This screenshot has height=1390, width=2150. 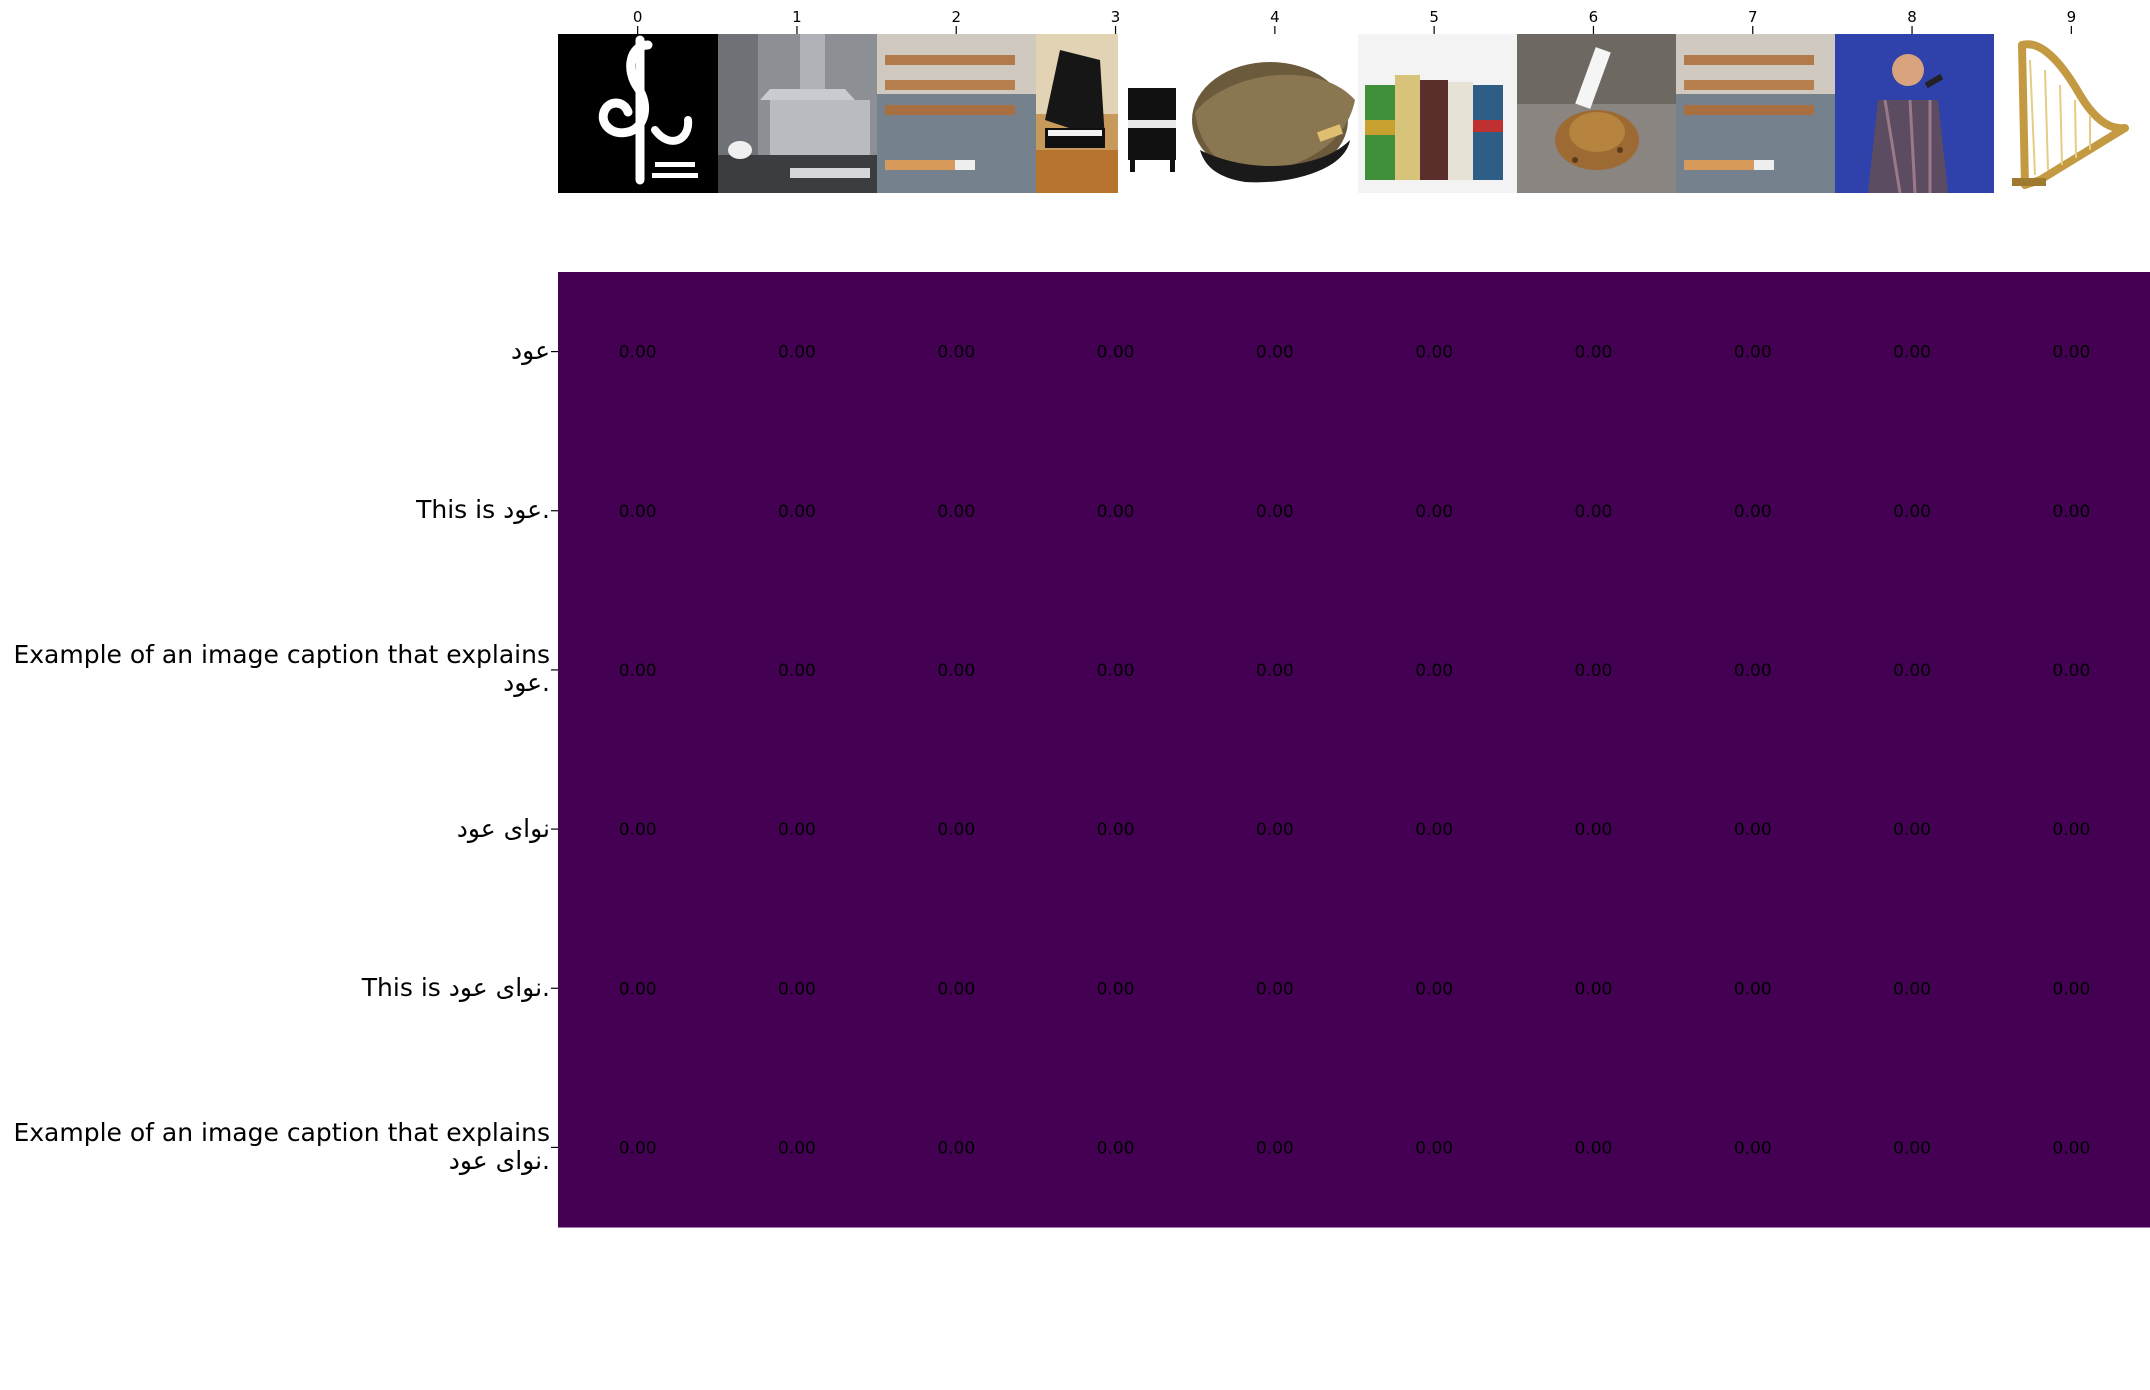 What do you see at coordinates (1594, 671) in the screenshot?
I see `cell-label-2-6: 0.00` at bounding box center [1594, 671].